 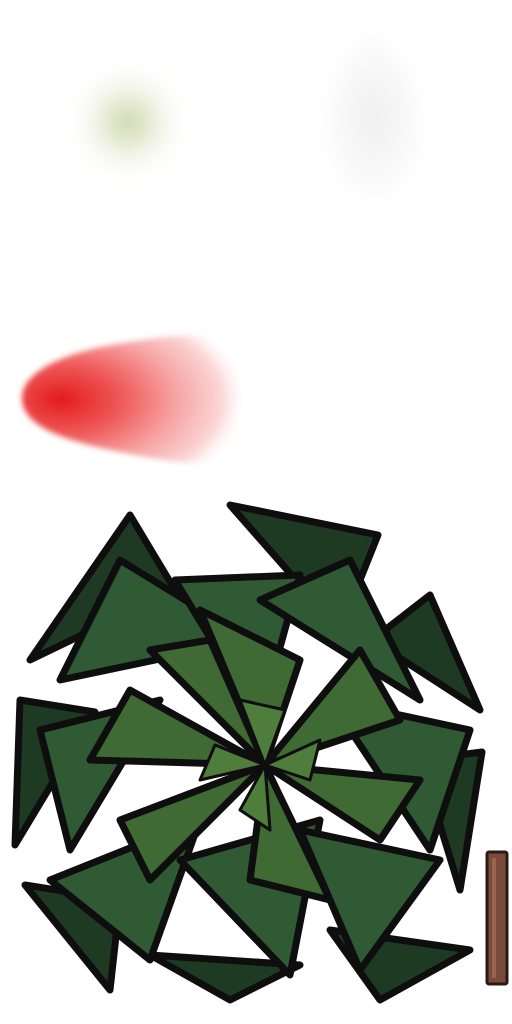 What do you see at coordinates (128, 122) in the screenshot?
I see `soft-green-glow-icon` at bounding box center [128, 122].